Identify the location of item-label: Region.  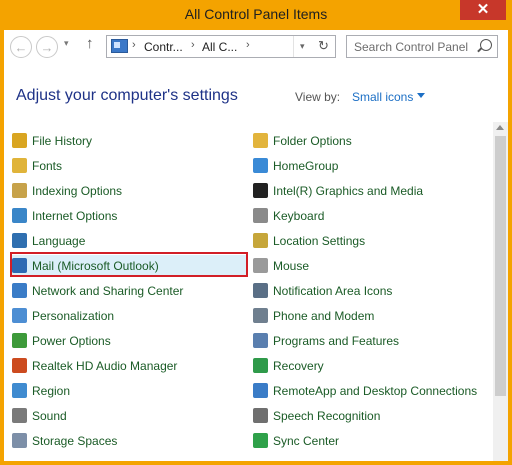
(51, 391).